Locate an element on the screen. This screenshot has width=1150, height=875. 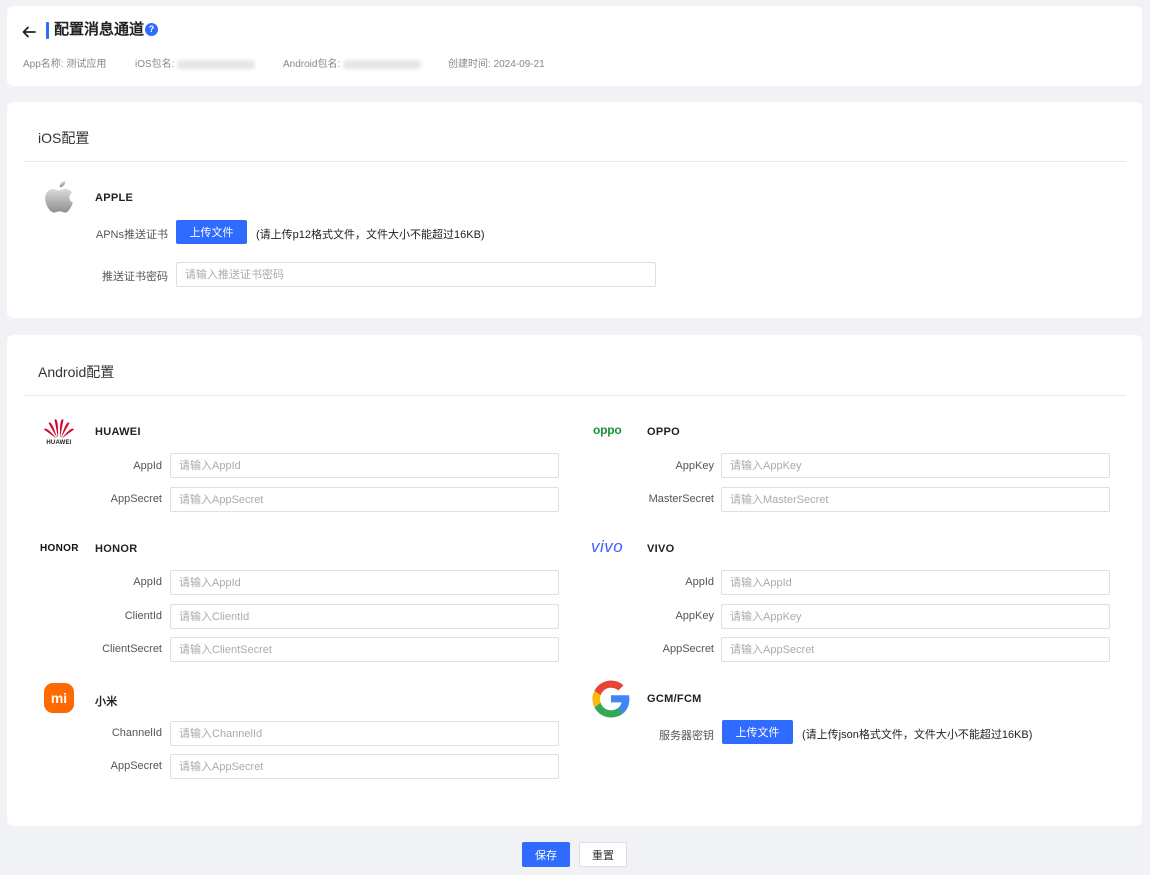
honor-clientsecret-label: ClientSecret is located at coordinates (132, 649).